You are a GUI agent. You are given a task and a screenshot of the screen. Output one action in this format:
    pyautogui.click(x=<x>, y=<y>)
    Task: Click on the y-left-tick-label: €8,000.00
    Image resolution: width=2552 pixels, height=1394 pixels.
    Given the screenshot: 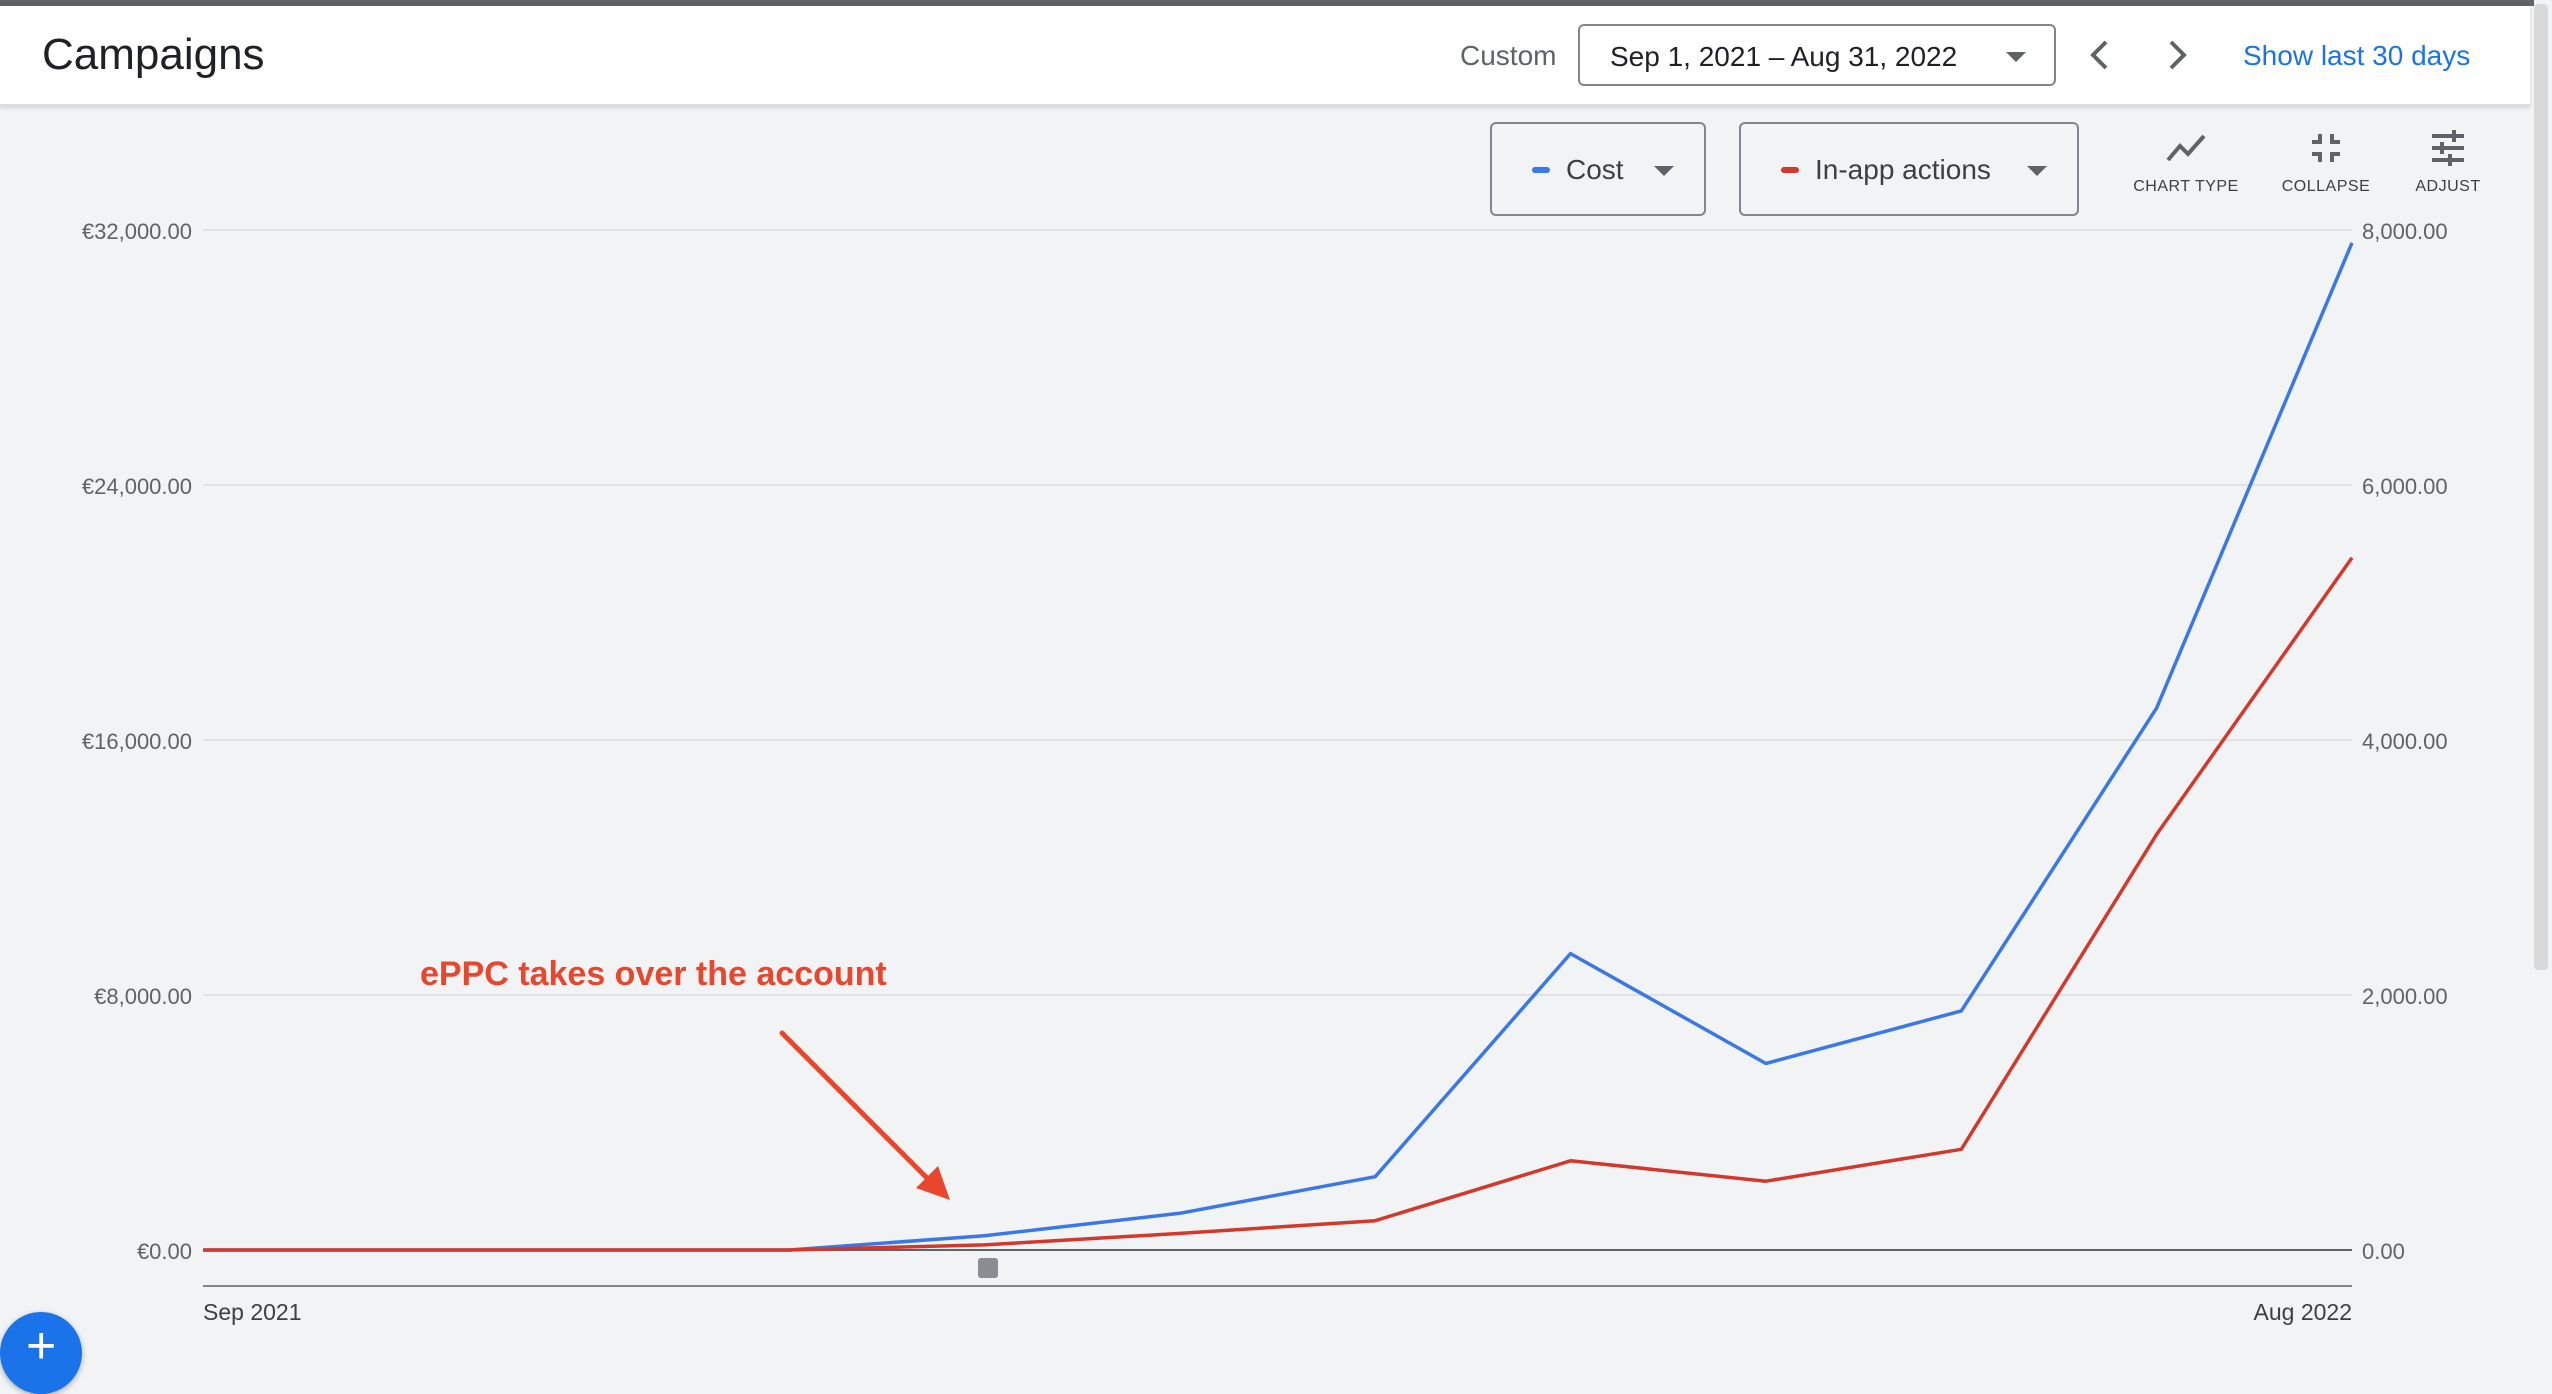 What is the action you would take?
    pyautogui.click(x=143, y=996)
    